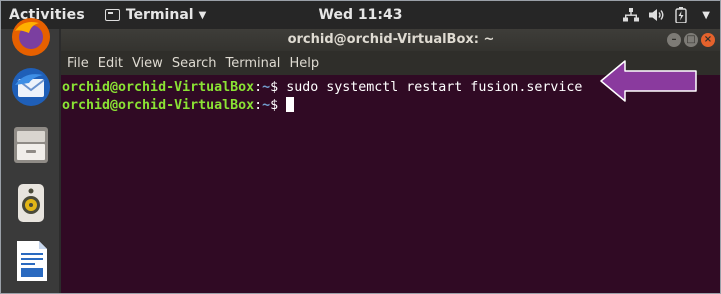 The width and height of the screenshot is (721, 294). I want to click on firefox-icon, so click(31, 37).